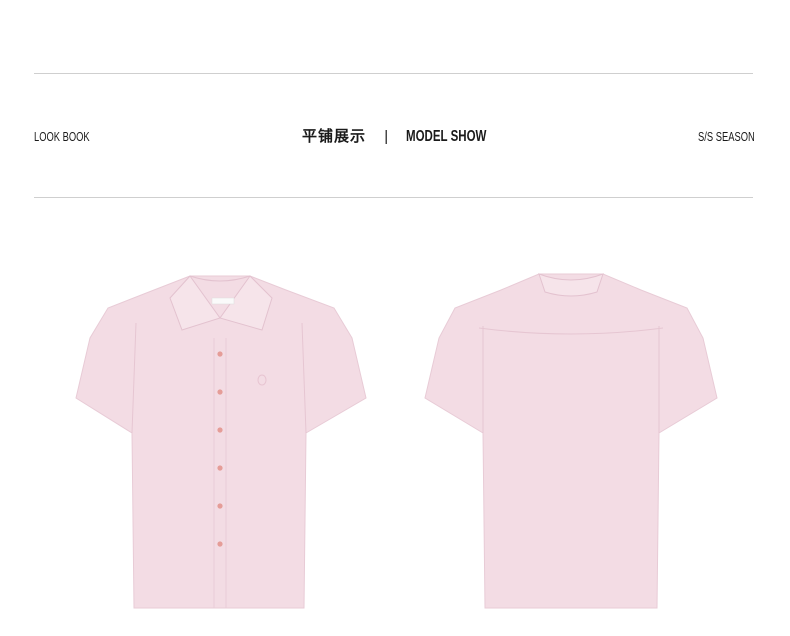 The width and height of the screenshot is (790, 636). What do you see at coordinates (393, 197) in the screenshot?
I see `bottom-divider` at bounding box center [393, 197].